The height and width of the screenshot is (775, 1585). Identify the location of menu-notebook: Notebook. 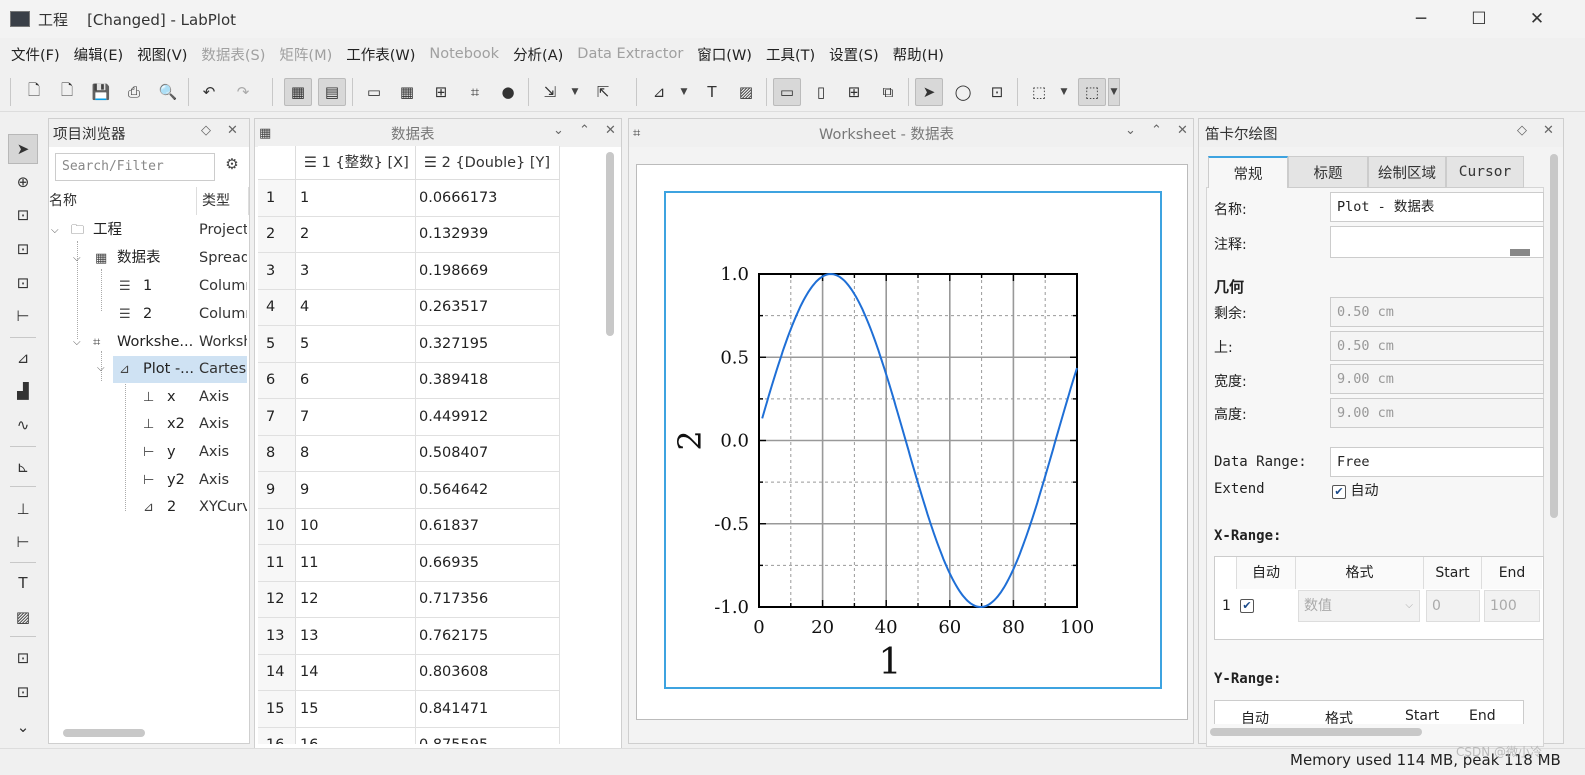
(464, 54).